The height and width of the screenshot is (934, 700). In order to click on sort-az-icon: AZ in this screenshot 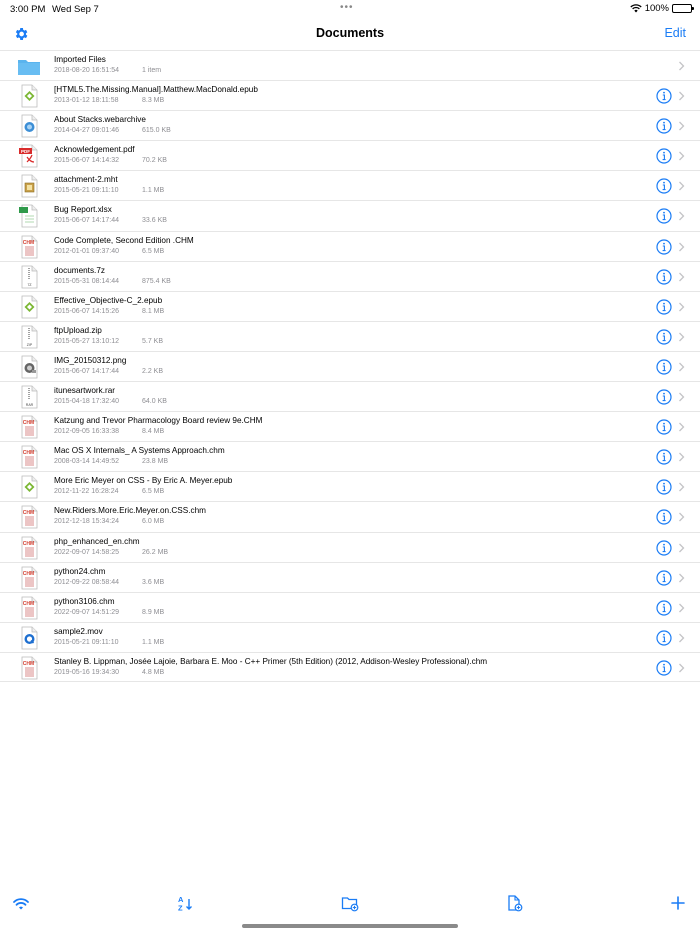, I will do `click(185, 903)`.